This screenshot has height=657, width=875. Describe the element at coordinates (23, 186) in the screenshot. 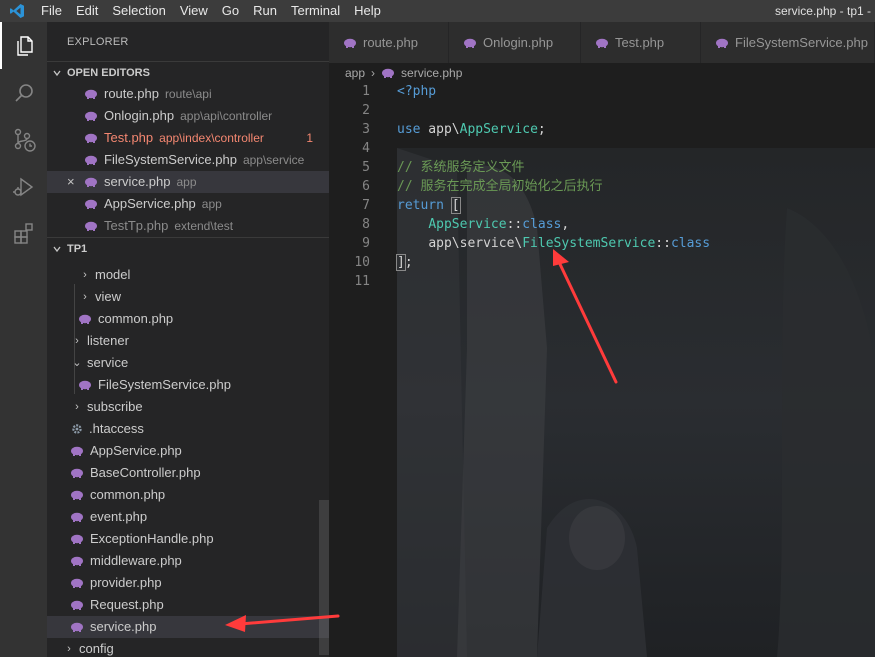

I see `run-debug-icon` at that location.